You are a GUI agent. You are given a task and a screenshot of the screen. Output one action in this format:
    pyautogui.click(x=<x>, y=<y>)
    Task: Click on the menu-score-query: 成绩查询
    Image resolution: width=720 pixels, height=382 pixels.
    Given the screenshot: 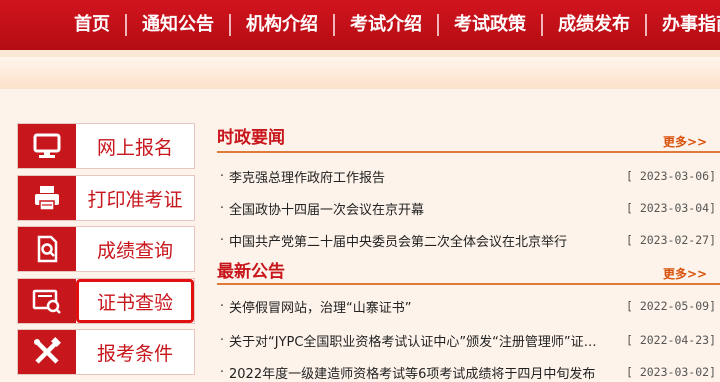 What is the action you would take?
    pyautogui.click(x=106, y=249)
    